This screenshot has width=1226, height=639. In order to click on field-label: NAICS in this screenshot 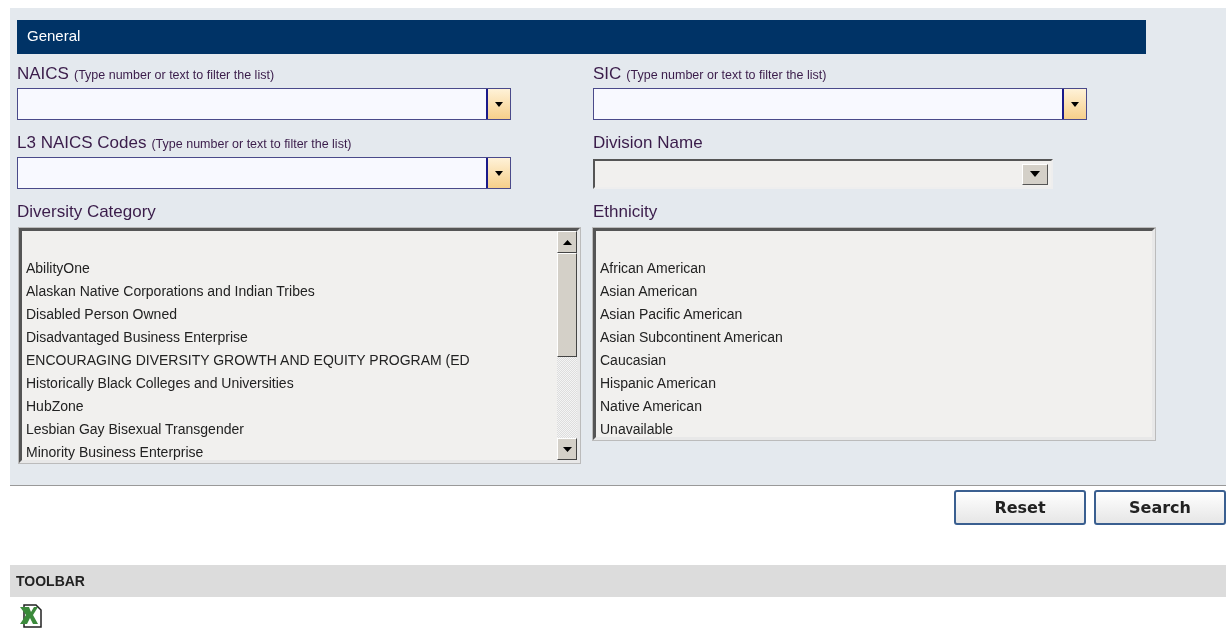, I will do `click(43, 74)`.